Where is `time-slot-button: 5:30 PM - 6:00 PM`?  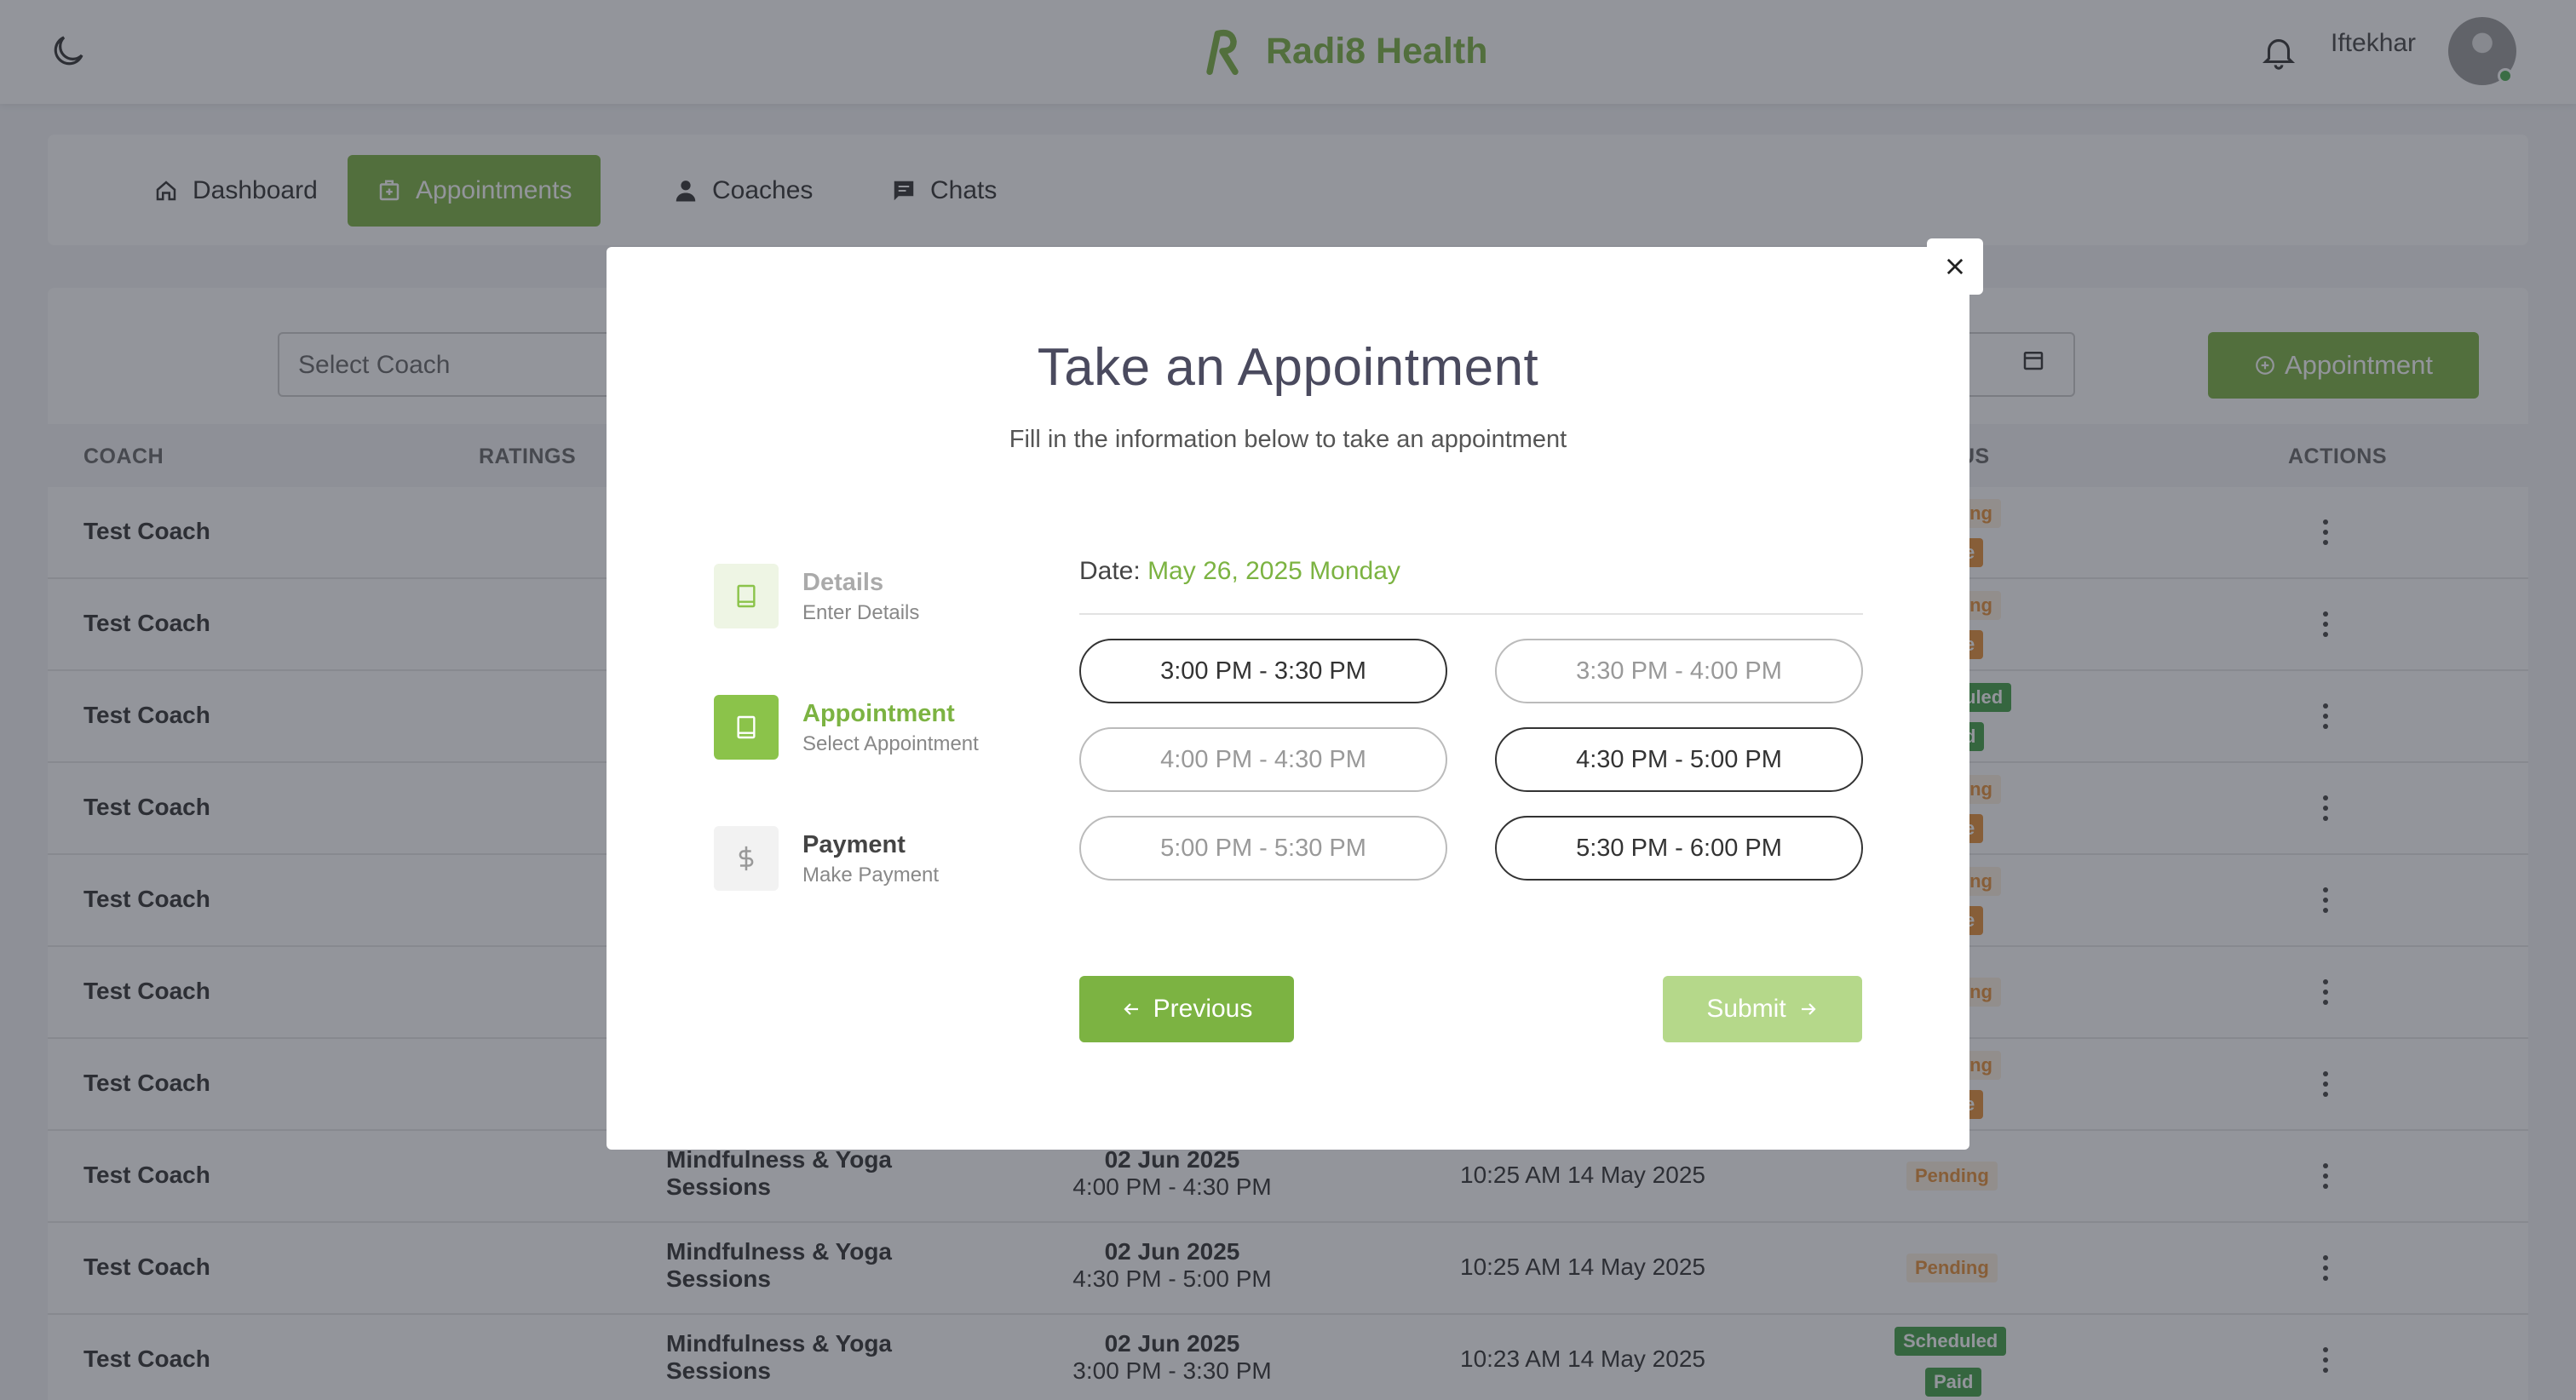
time-slot-button: 5:30 PM - 6:00 PM is located at coordinates (1679, 848).